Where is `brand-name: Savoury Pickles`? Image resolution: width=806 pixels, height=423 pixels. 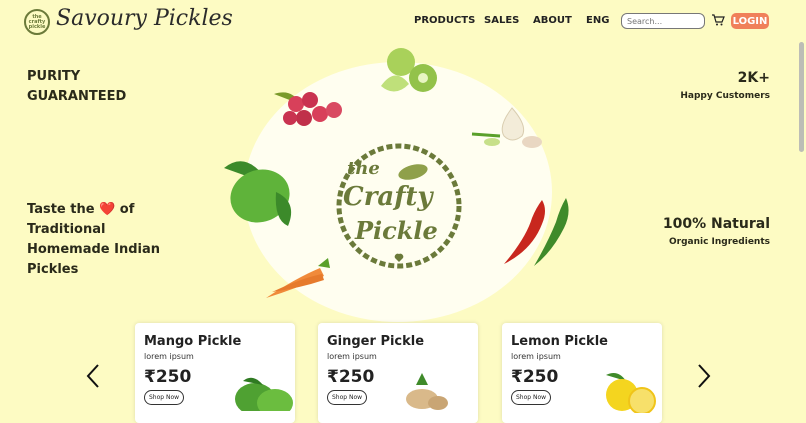 brand-name: Savoury Pickles is located at coordinates (144, 18).